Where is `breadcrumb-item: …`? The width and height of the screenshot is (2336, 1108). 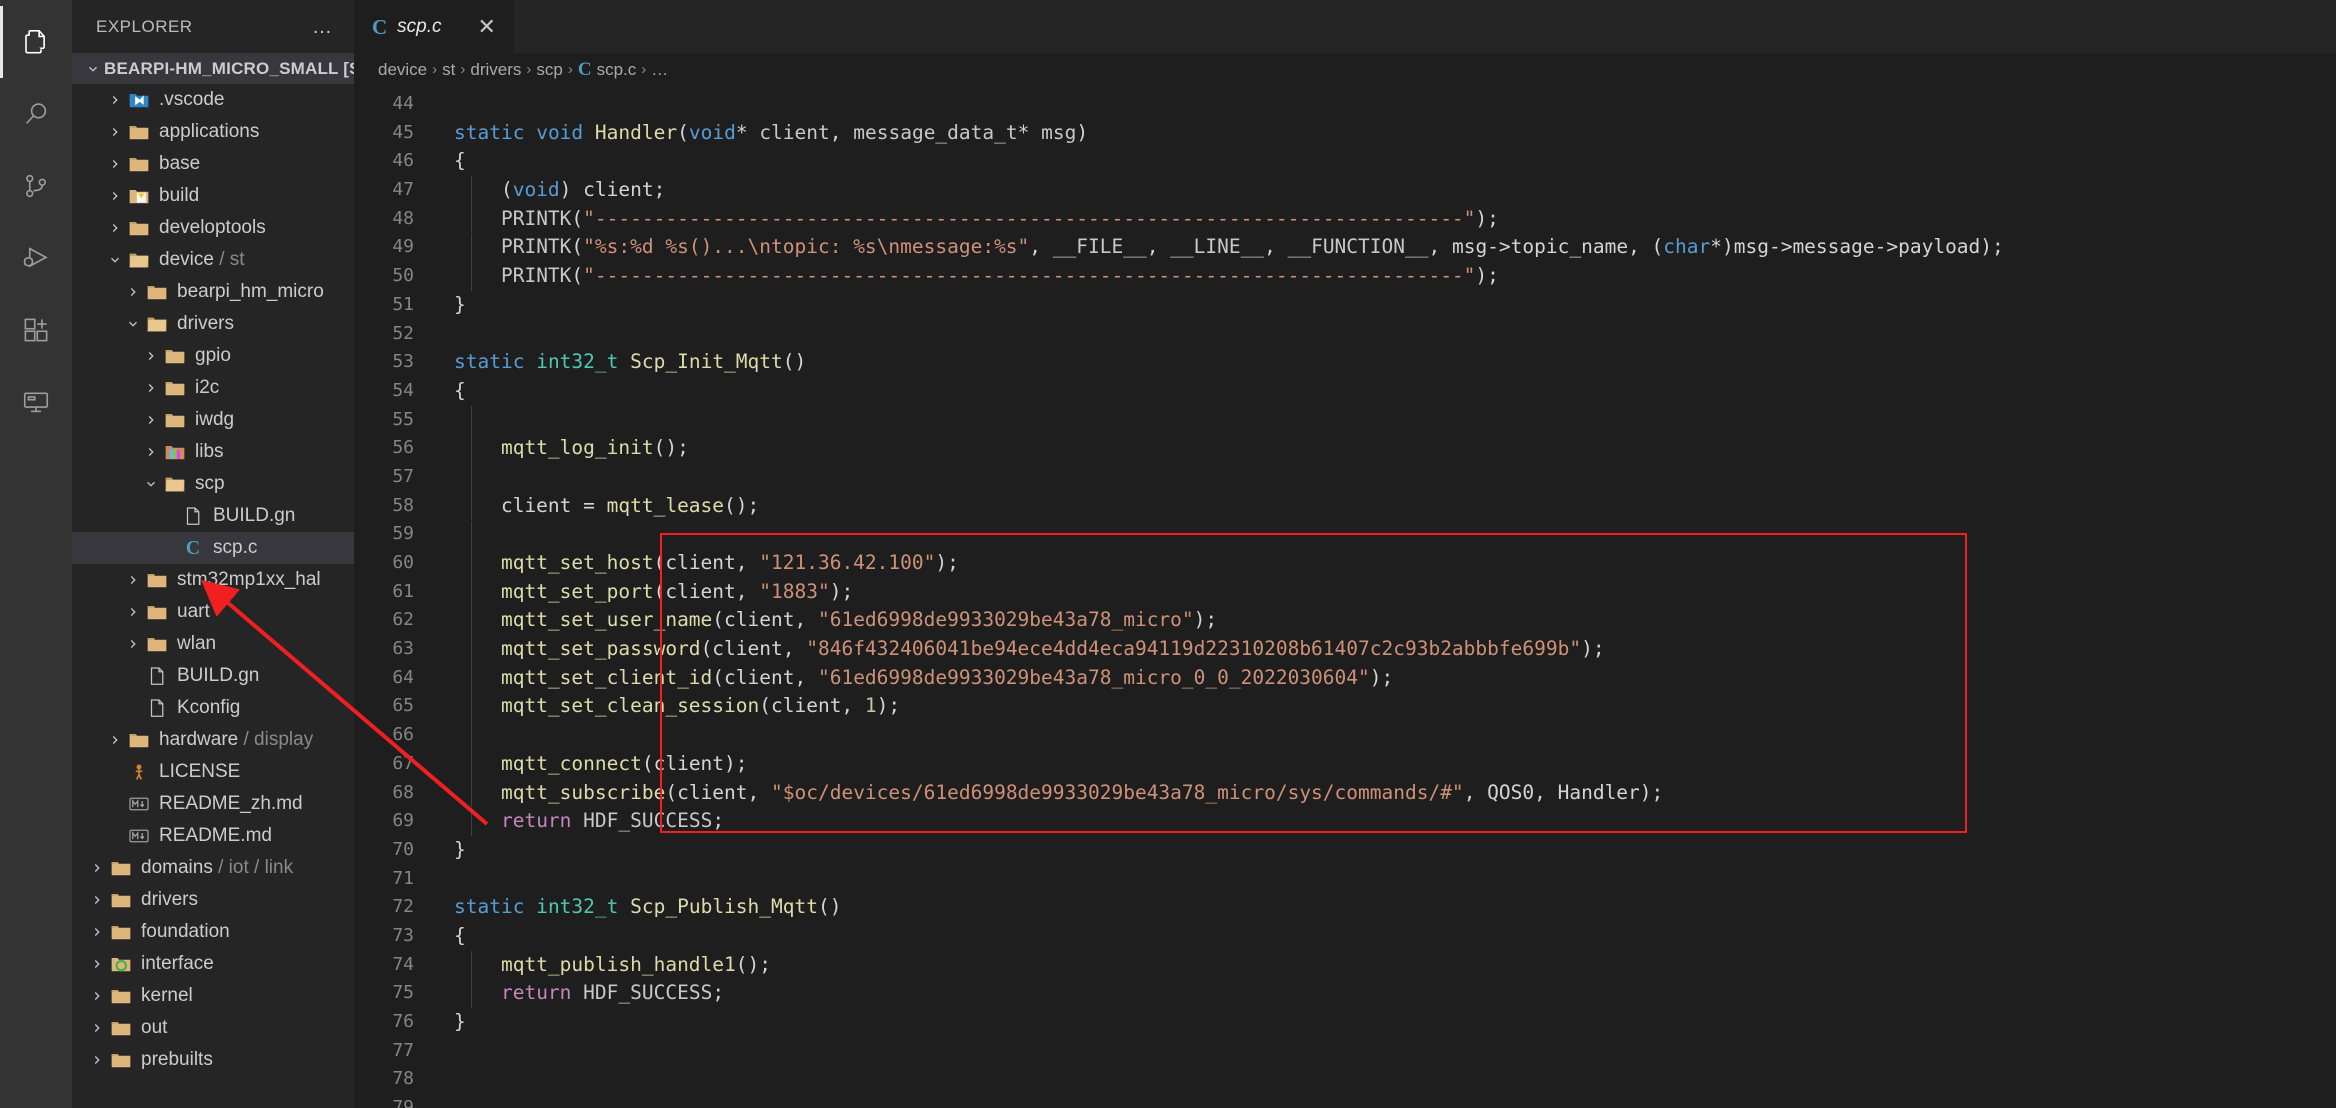
breadcrumb-item: … is located at coordinates (659, 70).